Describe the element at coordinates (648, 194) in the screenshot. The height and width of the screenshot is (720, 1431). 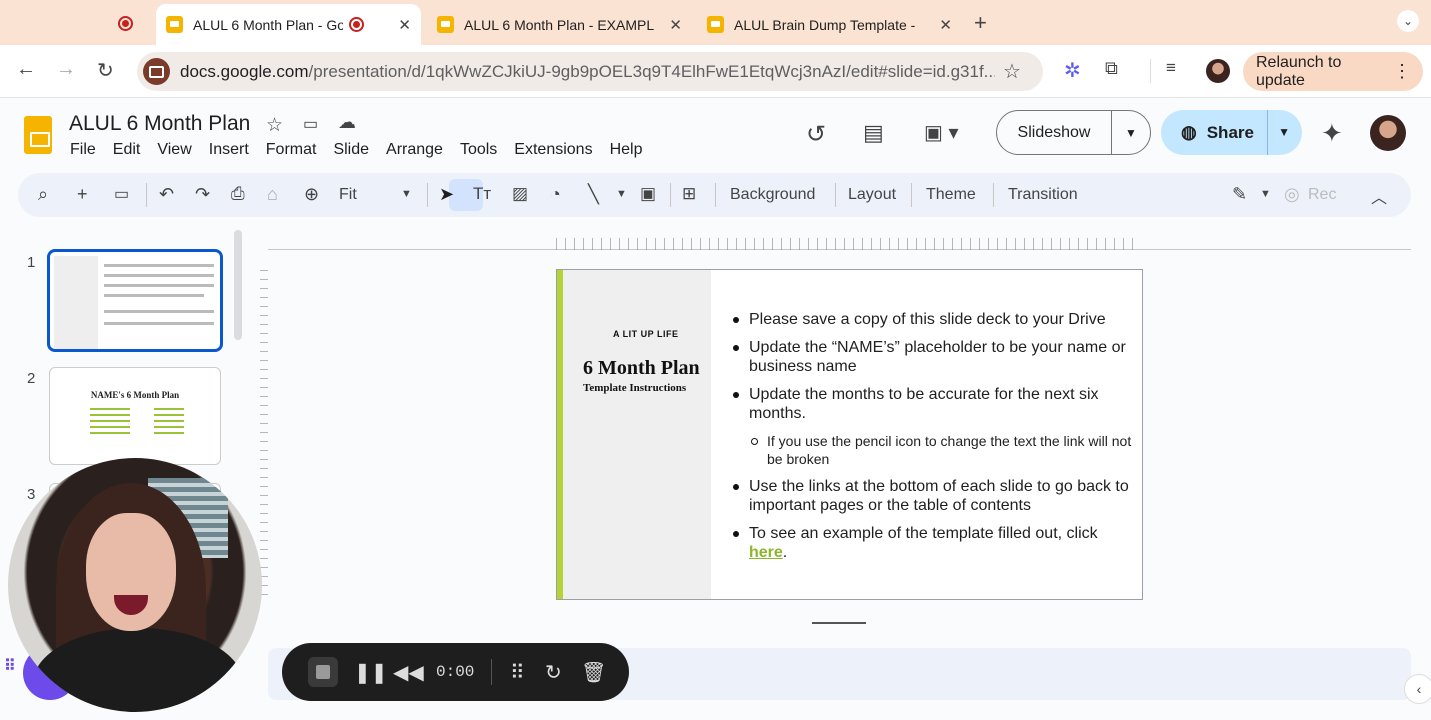
I see `insert-video-icon: ▣` at that location.